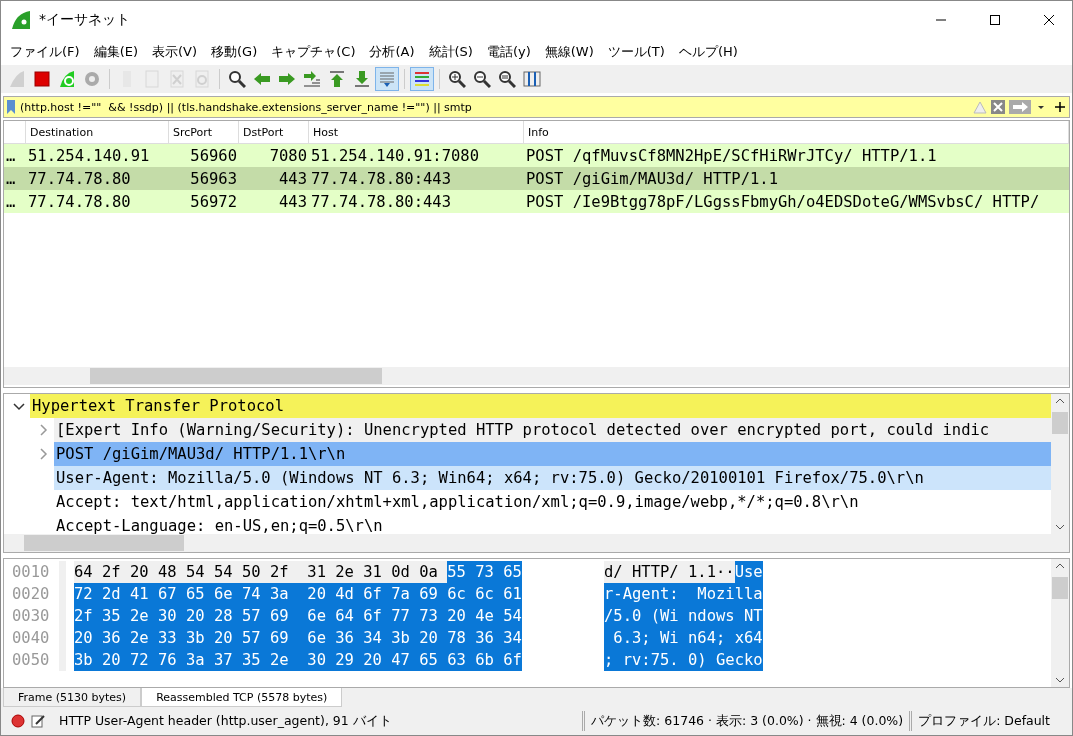 The image size is (1073, 736). Describe the element at coordinates (72, 697) in the screenshot. I see `tab: Frame (5130 bytes)` at that location.